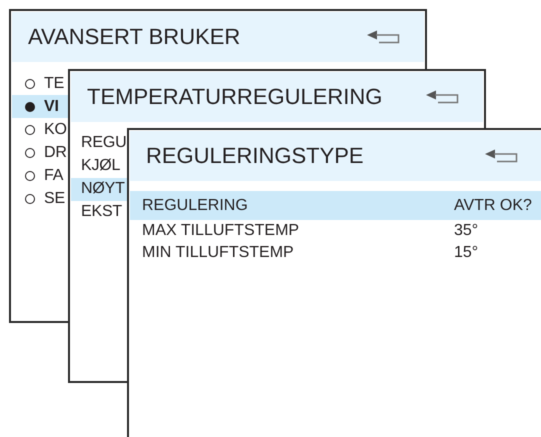  Describe the element at coordinates (218, 253) in the screenshot. I see `setting-label: MIN TILLUFTSTEMP` at that location.